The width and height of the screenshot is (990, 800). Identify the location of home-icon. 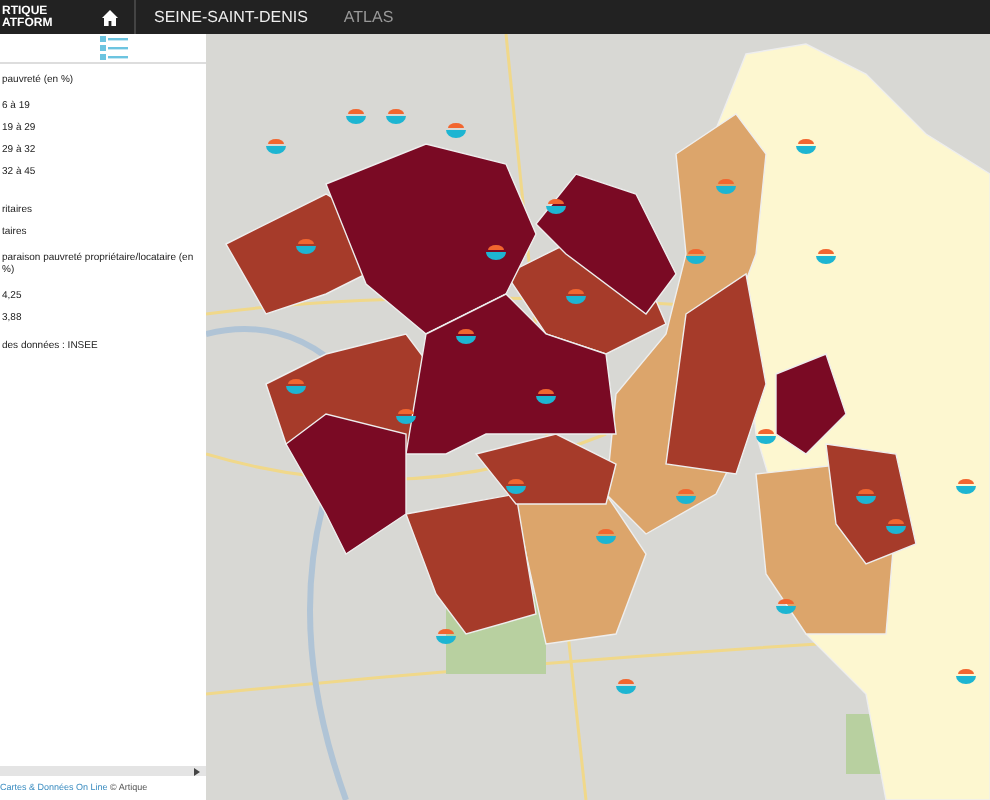
(110, 17).